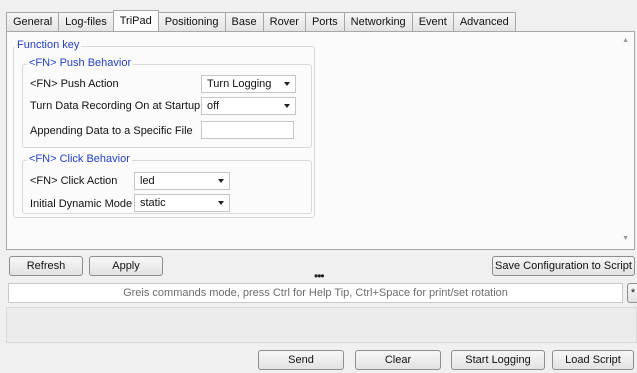 Image resolution: width=637 pixels, height=373 pixels. What do you see at coordinates (111, 131) in the screenshot?
I see `append-file-label: Appending Data to a Specific File` at bounding box center [111, 131].